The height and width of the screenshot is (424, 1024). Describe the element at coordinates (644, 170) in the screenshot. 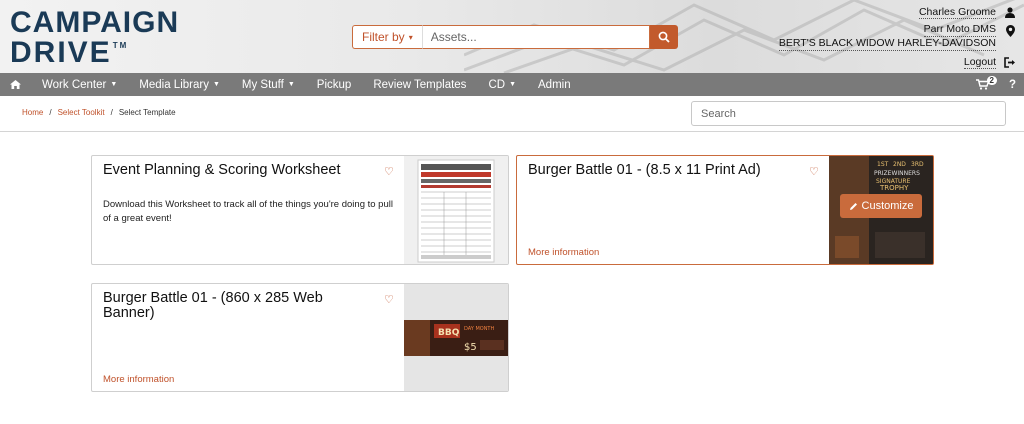

I see `template-title: Burger Battle 01 - (8.5 x 11 Print Ad)` at that location.